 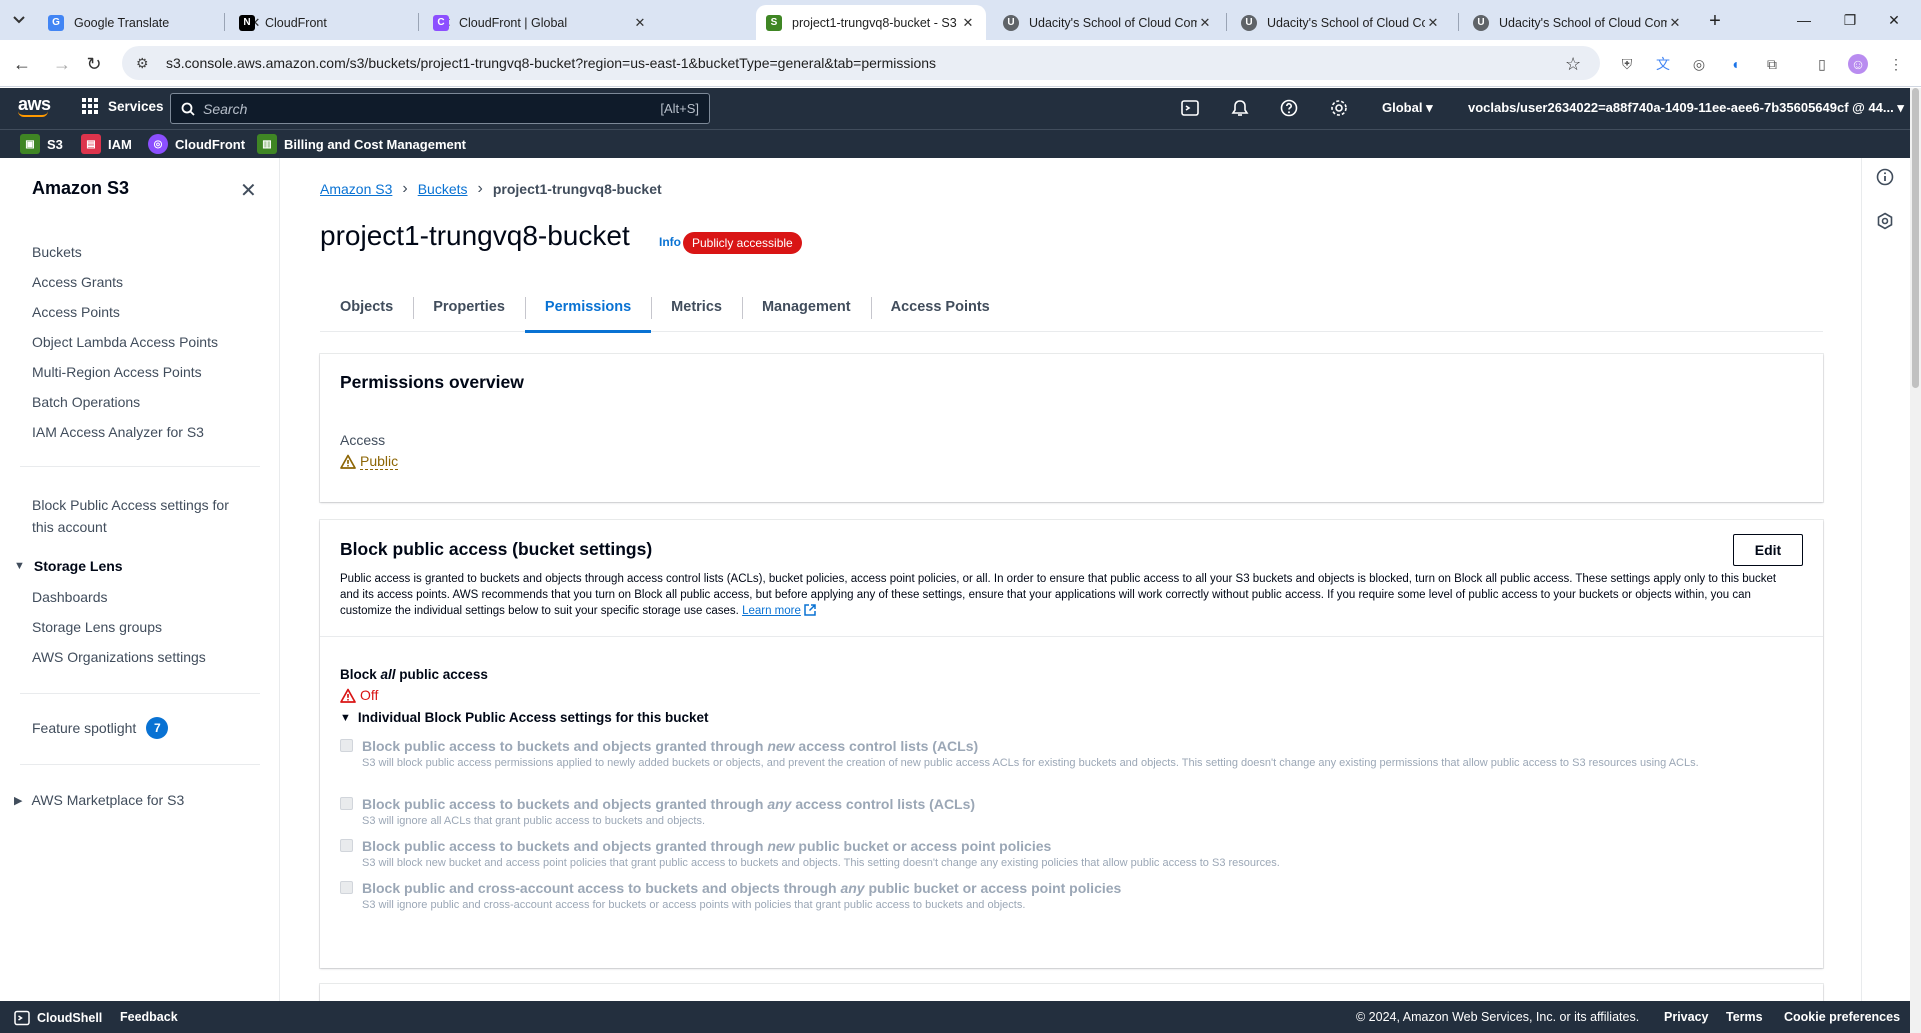 What do you see at coordinates (210, 144) in the screenshot?
I see `favorite-label: CloudFront` at bounding box center [210, 144].